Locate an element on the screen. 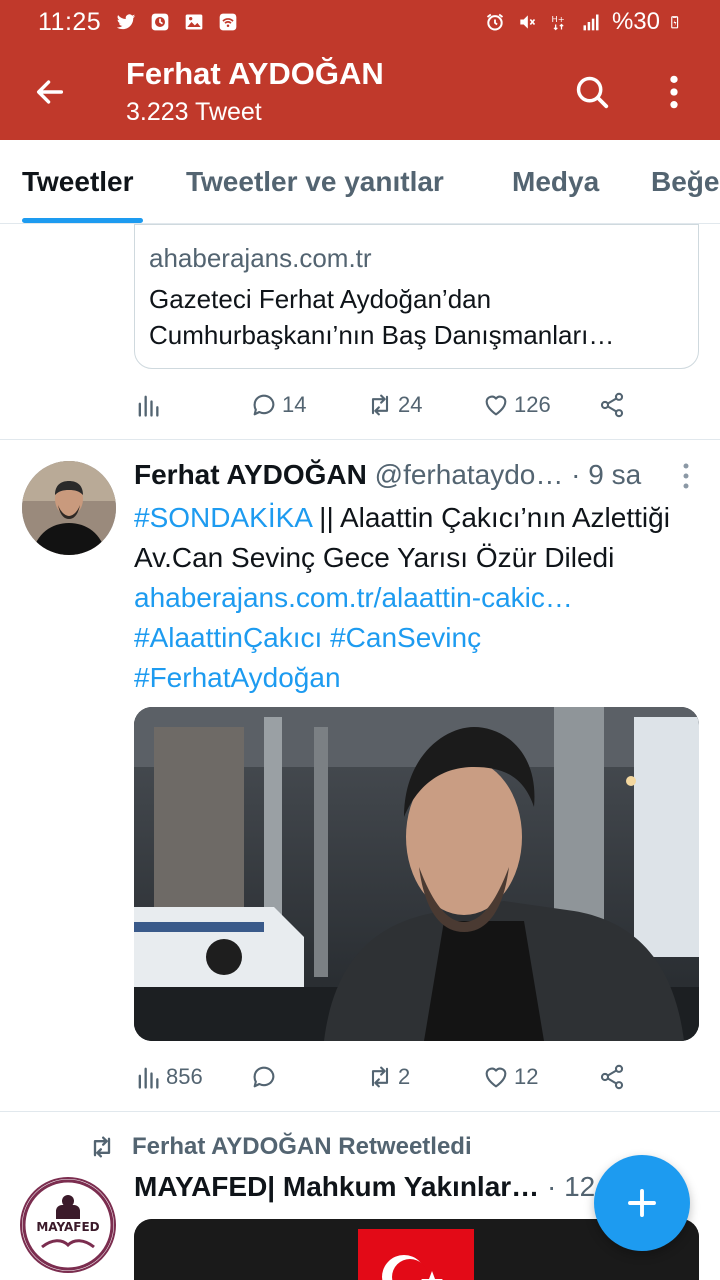  status-bar: 11:25 H+ %30 is located at coordinates (360, 22).